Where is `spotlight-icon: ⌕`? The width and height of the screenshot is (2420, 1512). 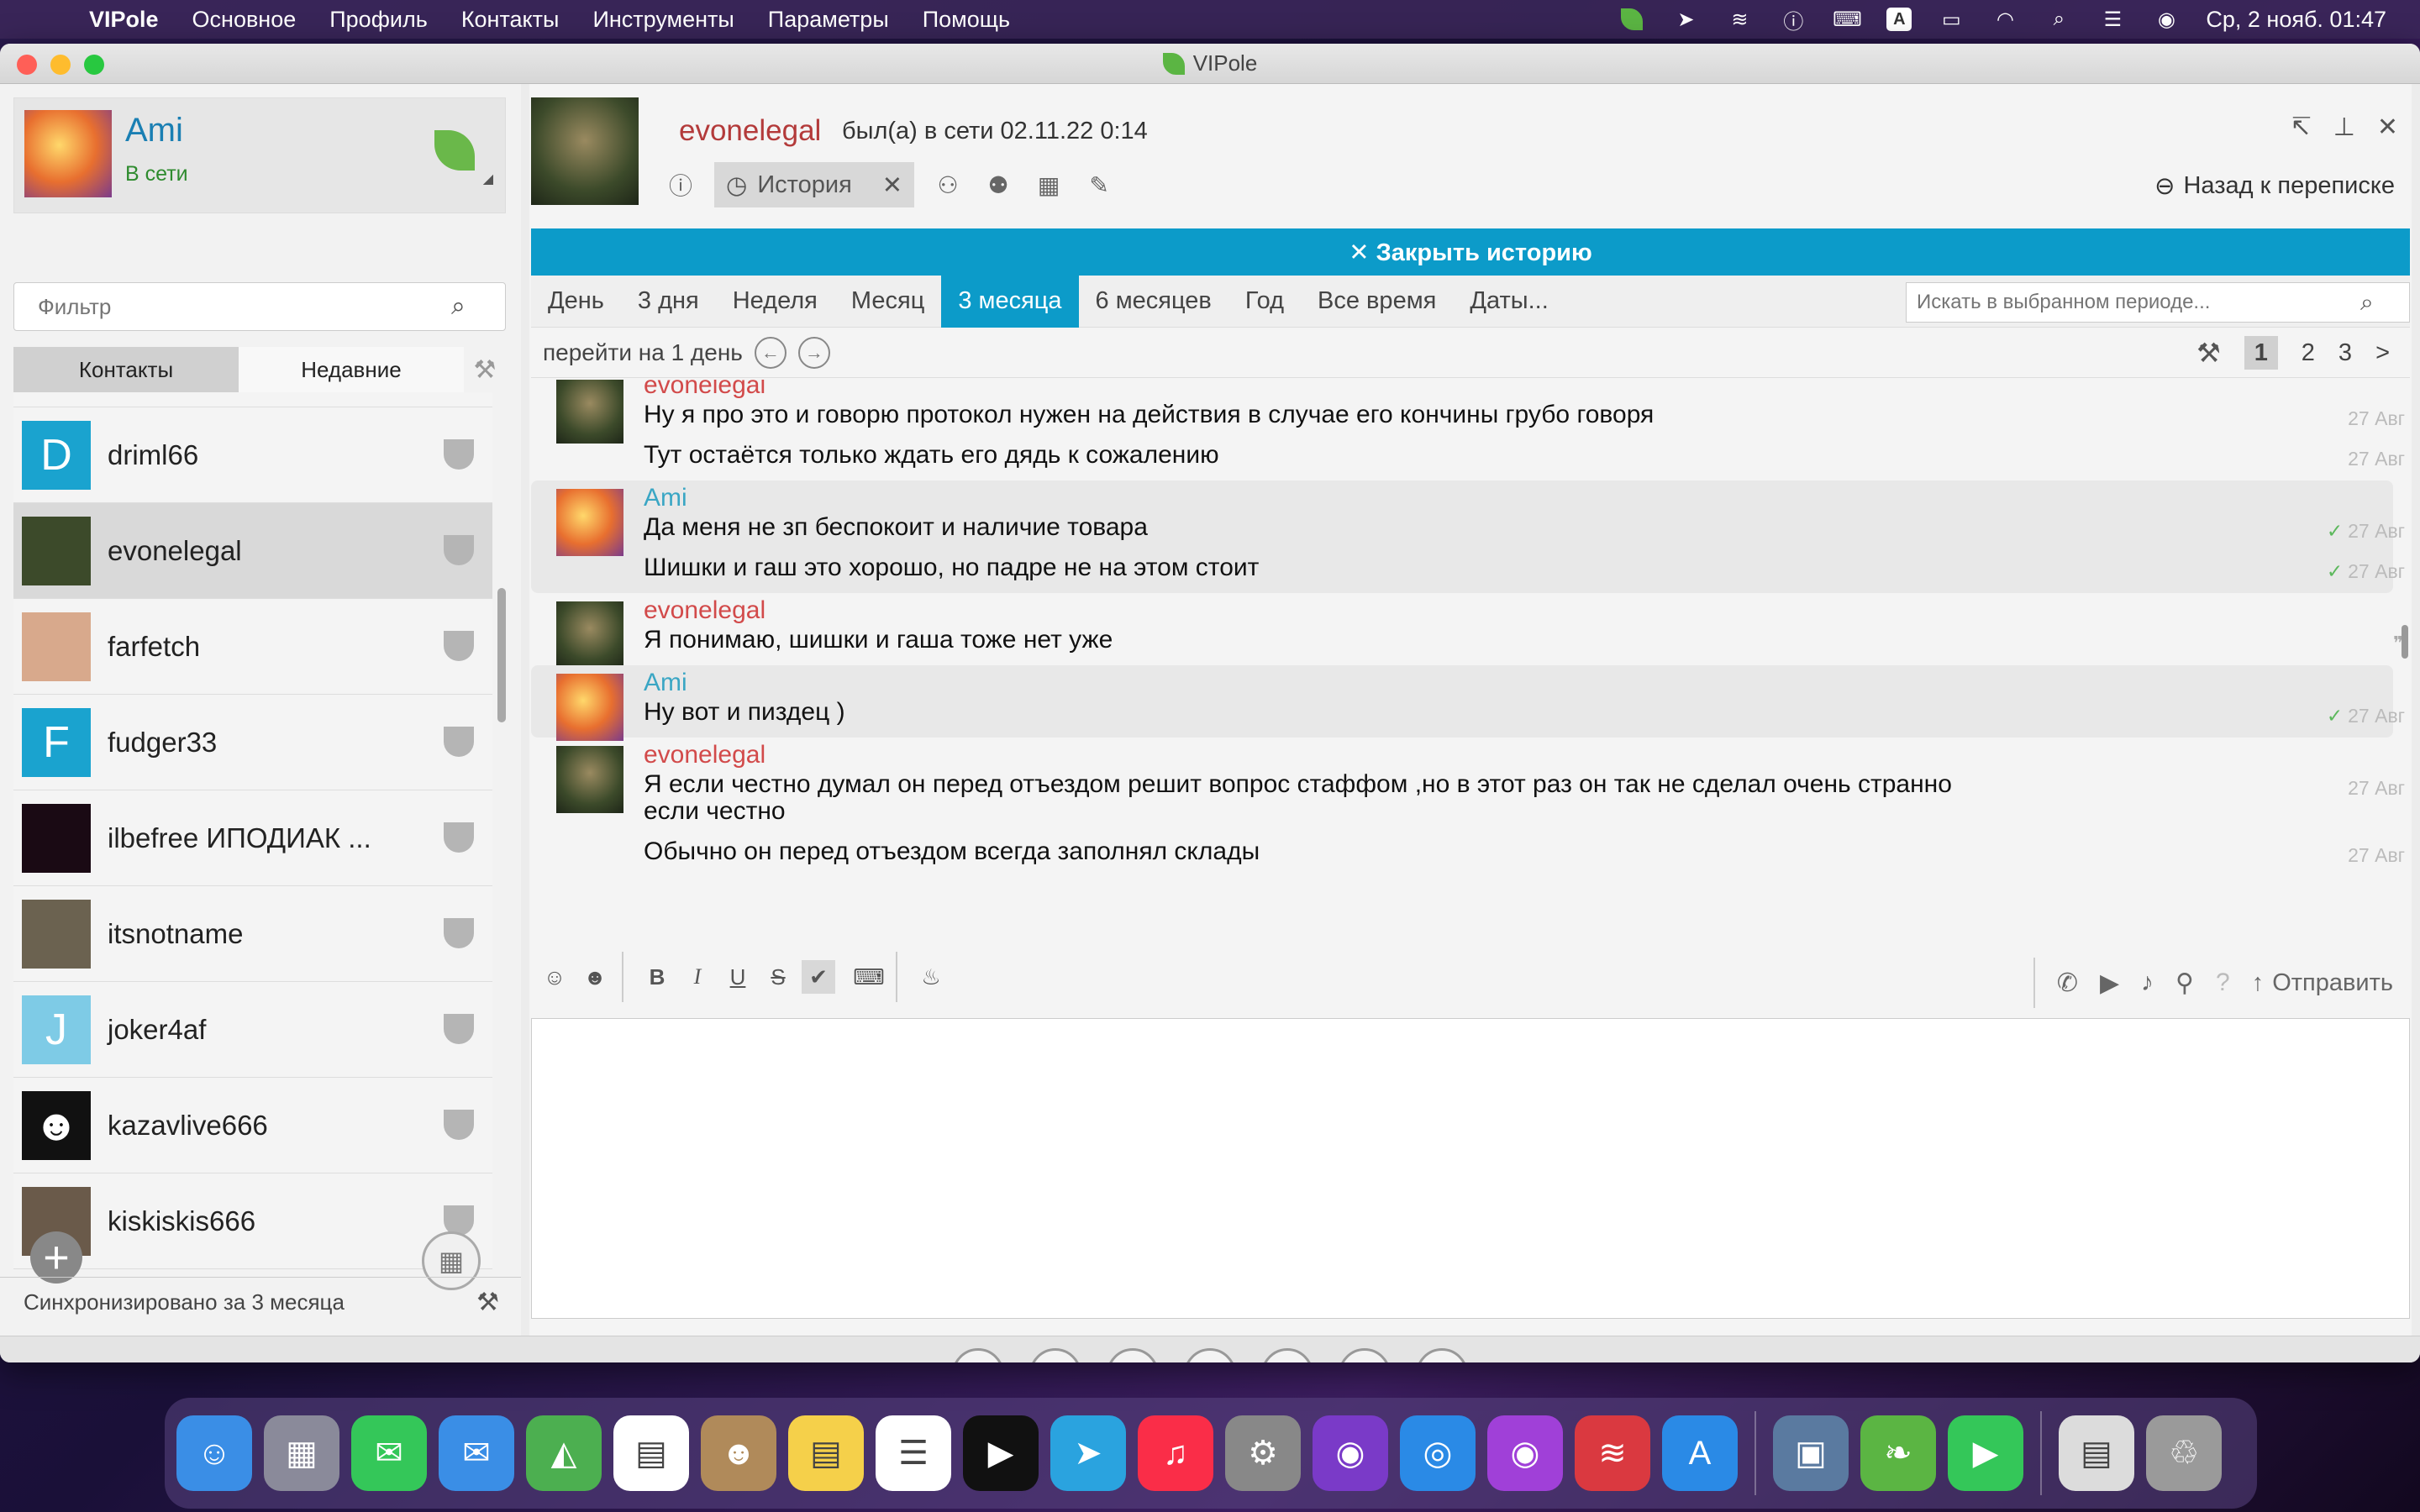 spotlight-icon: ⌕ is located at coordinates (2058, 19).